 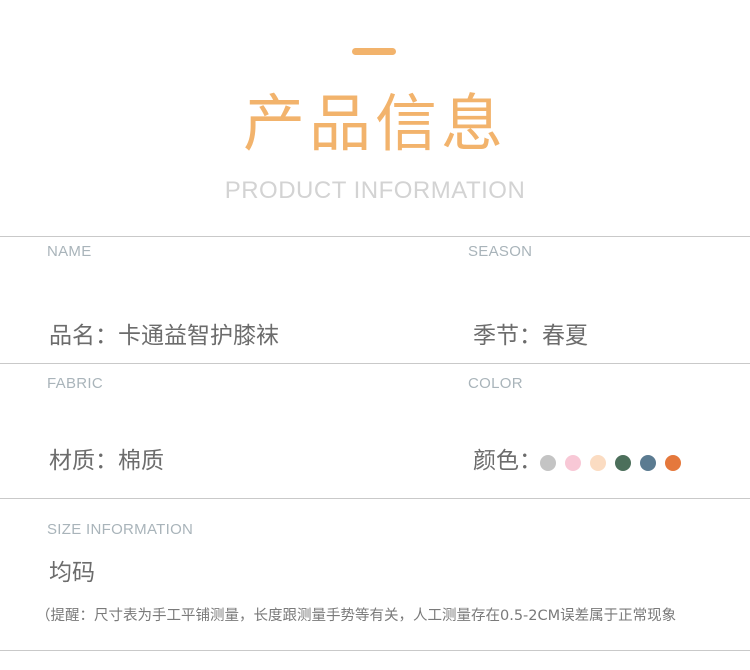 What do you see at coordinates (500, 251) in the screenshot?
I see `season-label: SEASON` at bounding box center [500, 251].